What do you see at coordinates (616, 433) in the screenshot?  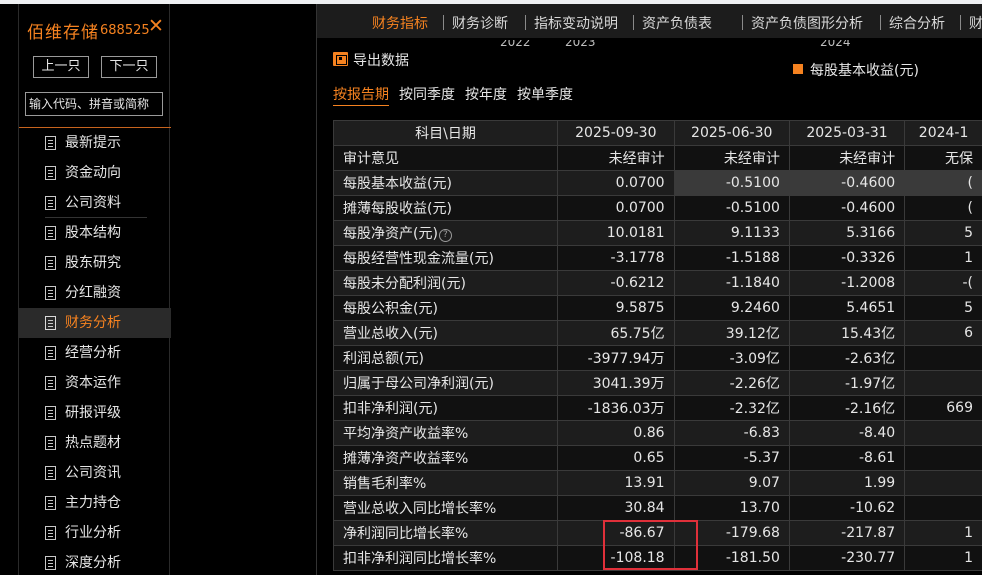 I see `value-cell: 0.86` at bounding box center [616, 433].